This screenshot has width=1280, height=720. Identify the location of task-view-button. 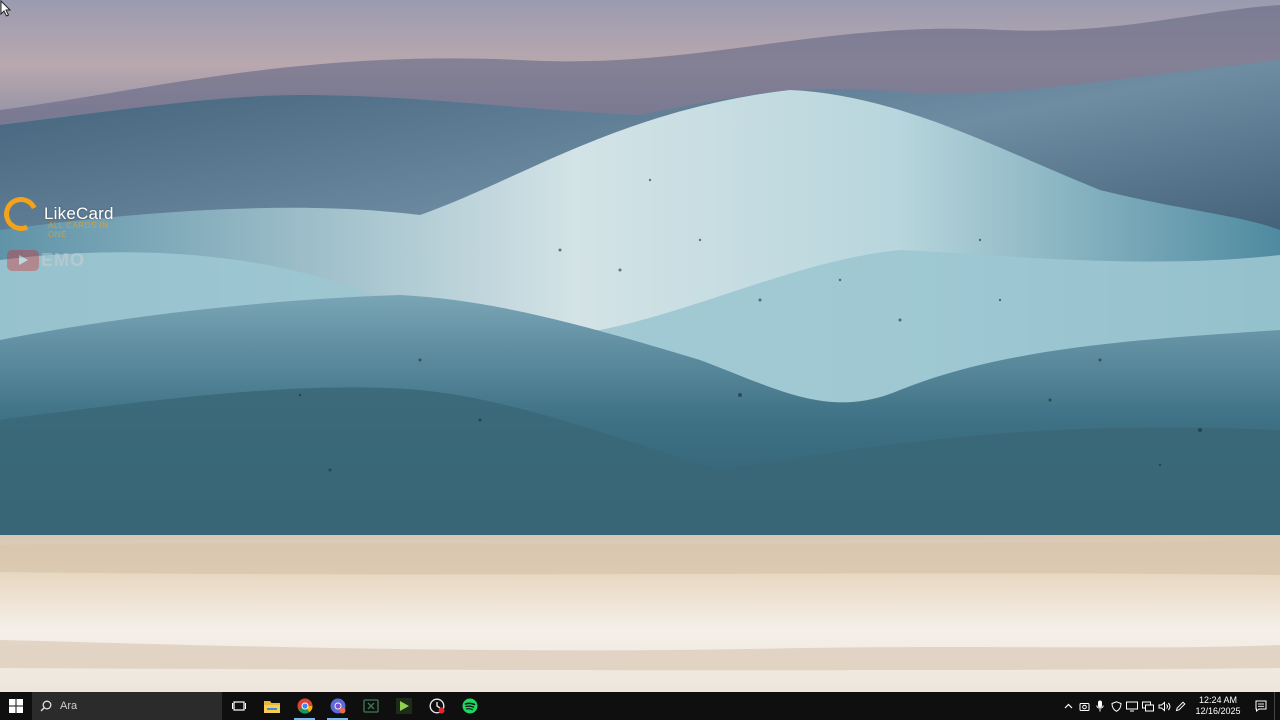
(238, 706).